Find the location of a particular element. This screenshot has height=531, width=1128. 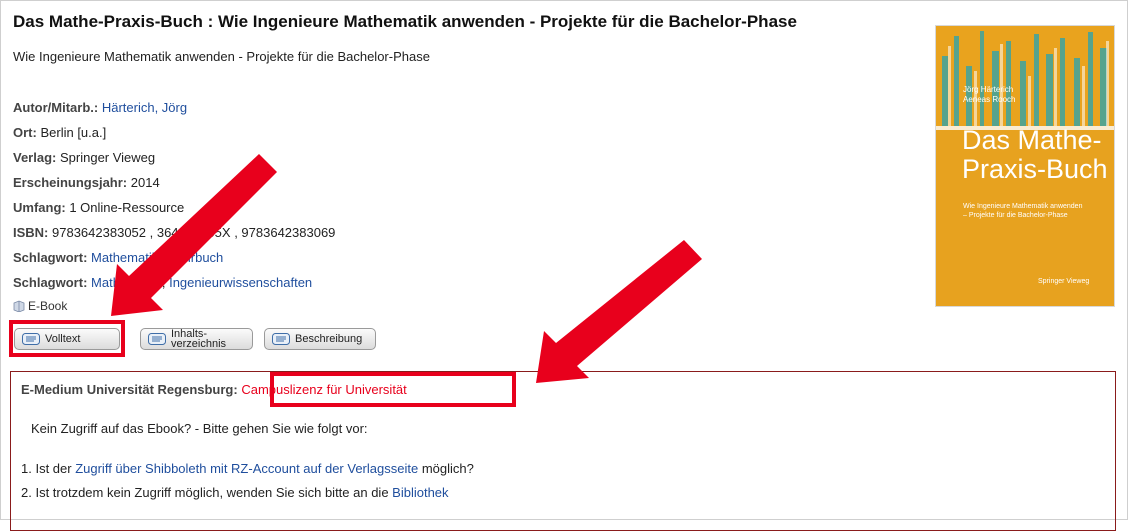

cover-author-1: Jörg Härterich is located at coordinates (988, 89).